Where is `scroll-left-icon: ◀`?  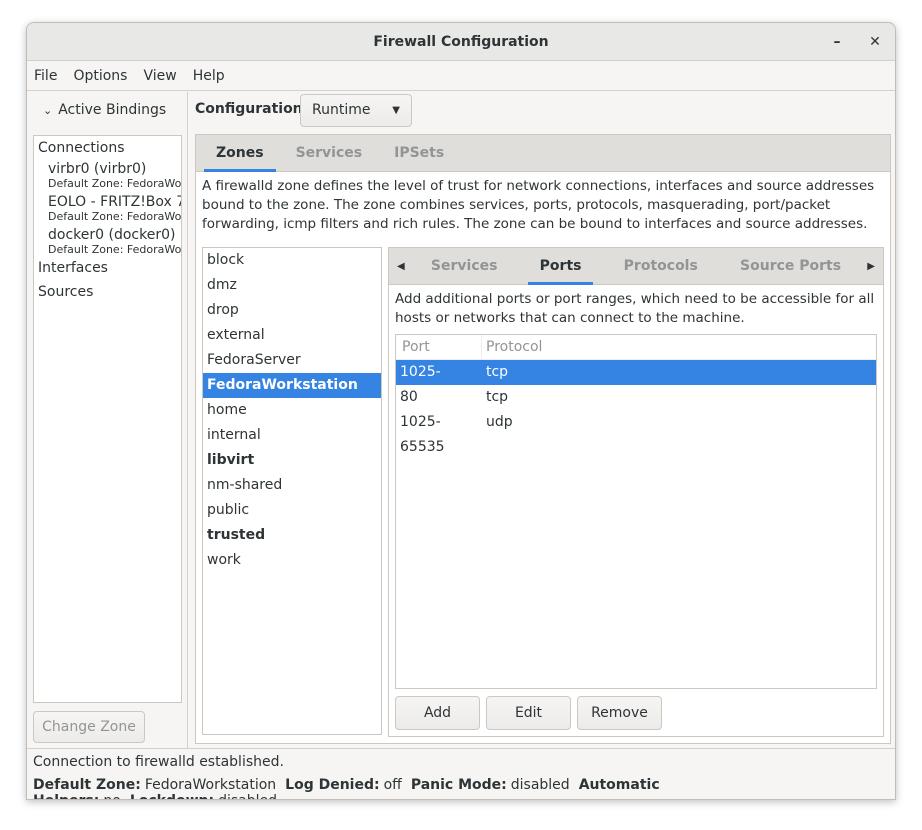
scroll-left-icon: ◀ is located at coordinates (397, 266).